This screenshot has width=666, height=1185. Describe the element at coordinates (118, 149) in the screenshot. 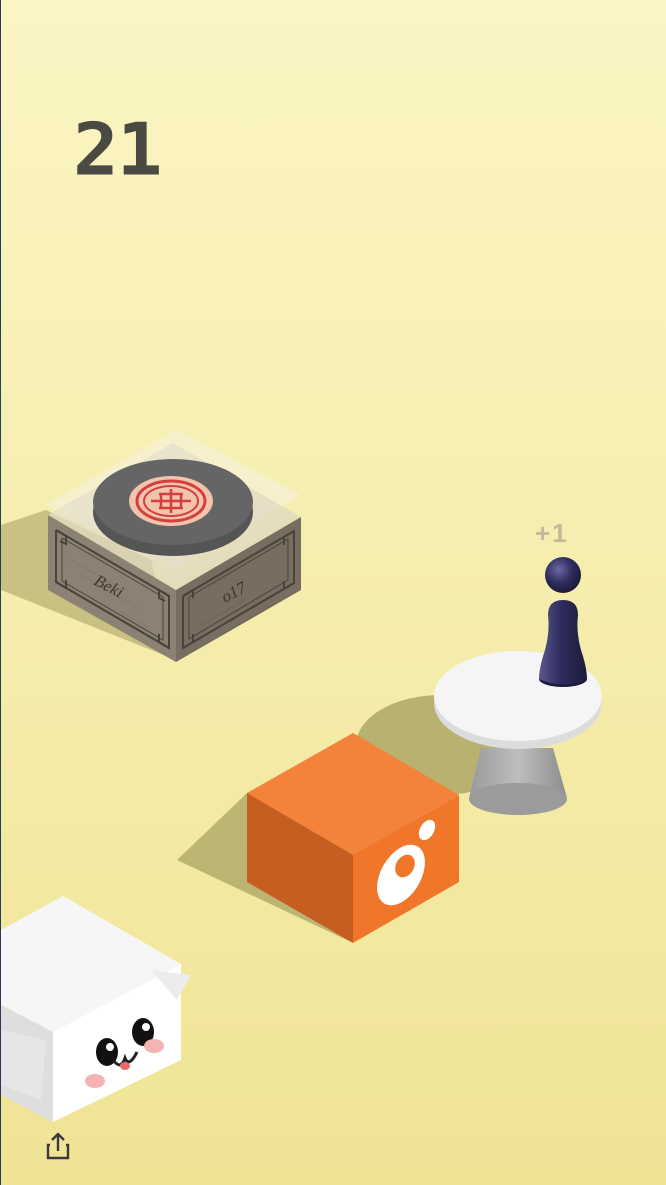

I see `score-counter: 21` at that location.